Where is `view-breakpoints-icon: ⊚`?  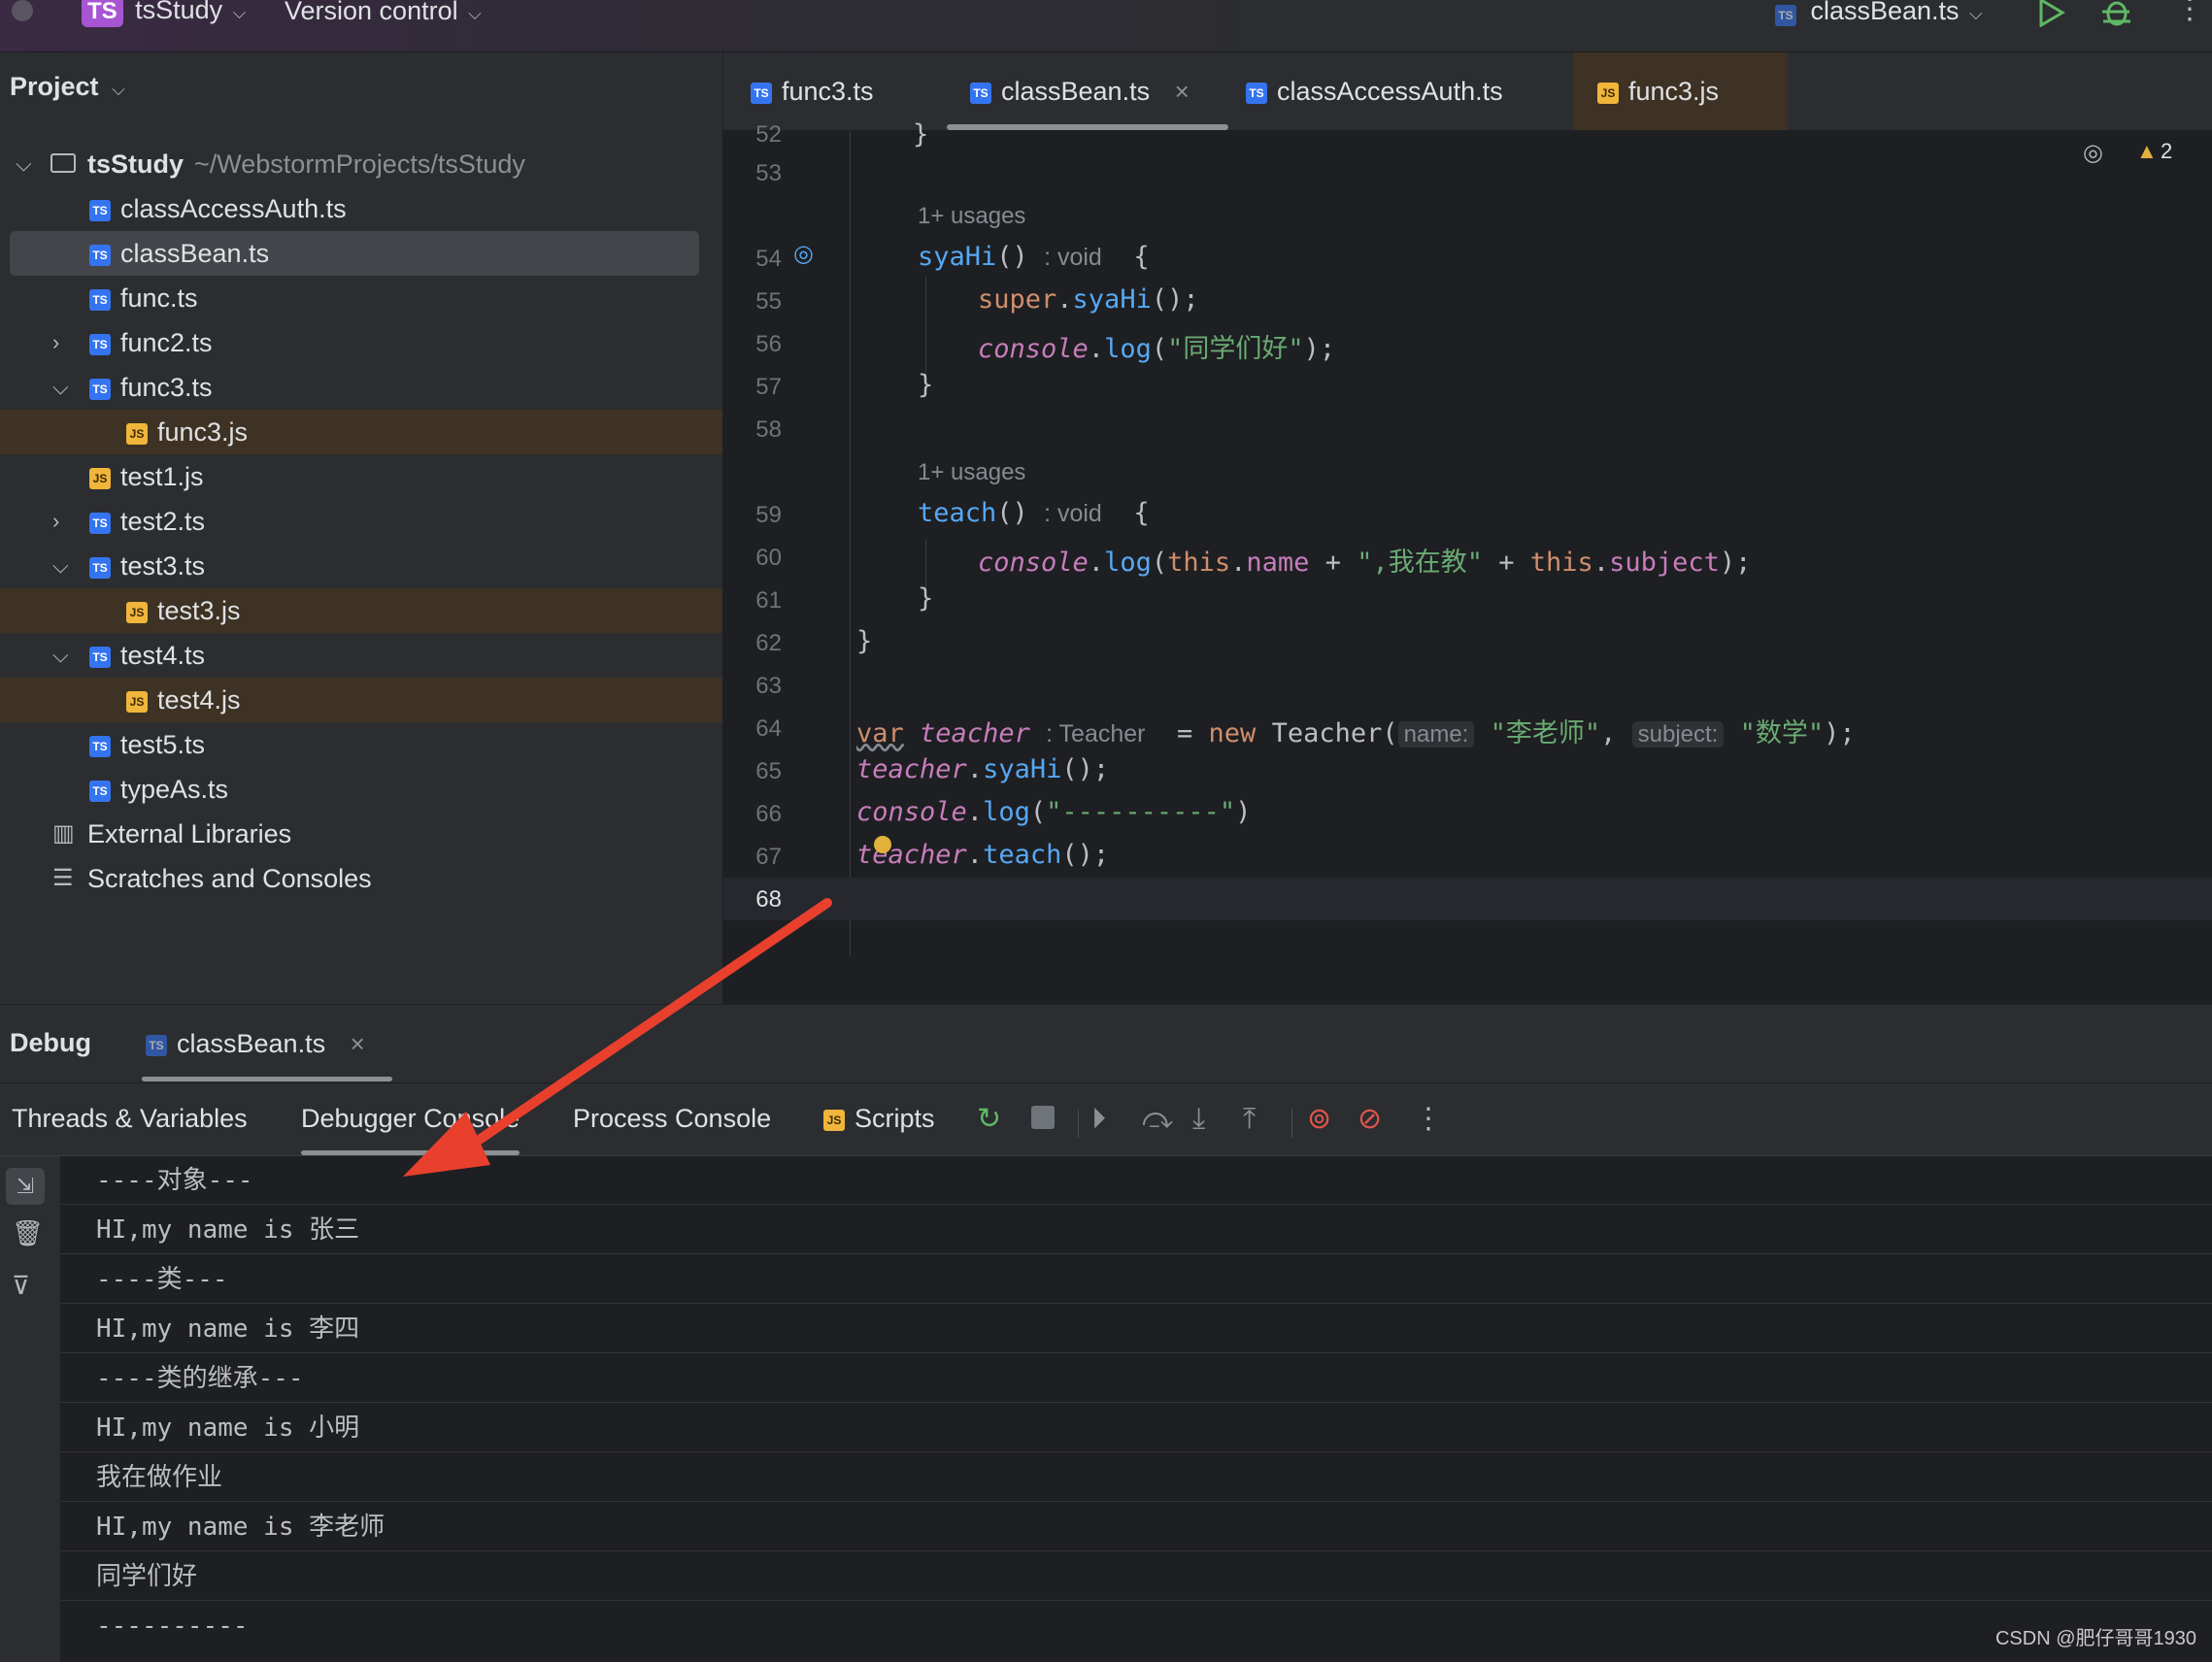 view-breakpoints-icon: ⊚ is located at coordinates (1319, 1119).